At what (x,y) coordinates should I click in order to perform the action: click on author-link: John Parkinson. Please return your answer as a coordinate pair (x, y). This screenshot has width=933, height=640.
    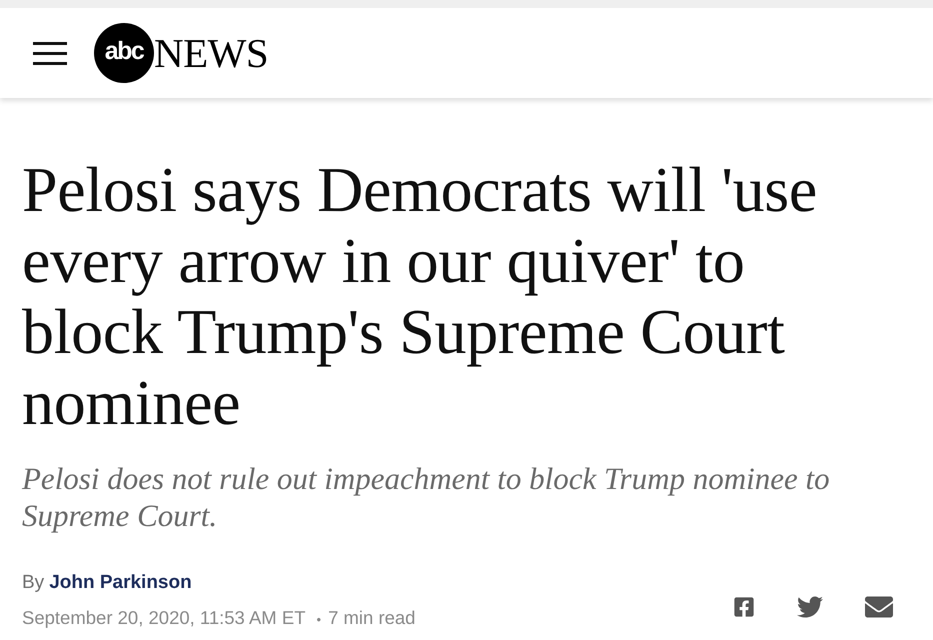
    Looking at the image, I should click on (120, 583).